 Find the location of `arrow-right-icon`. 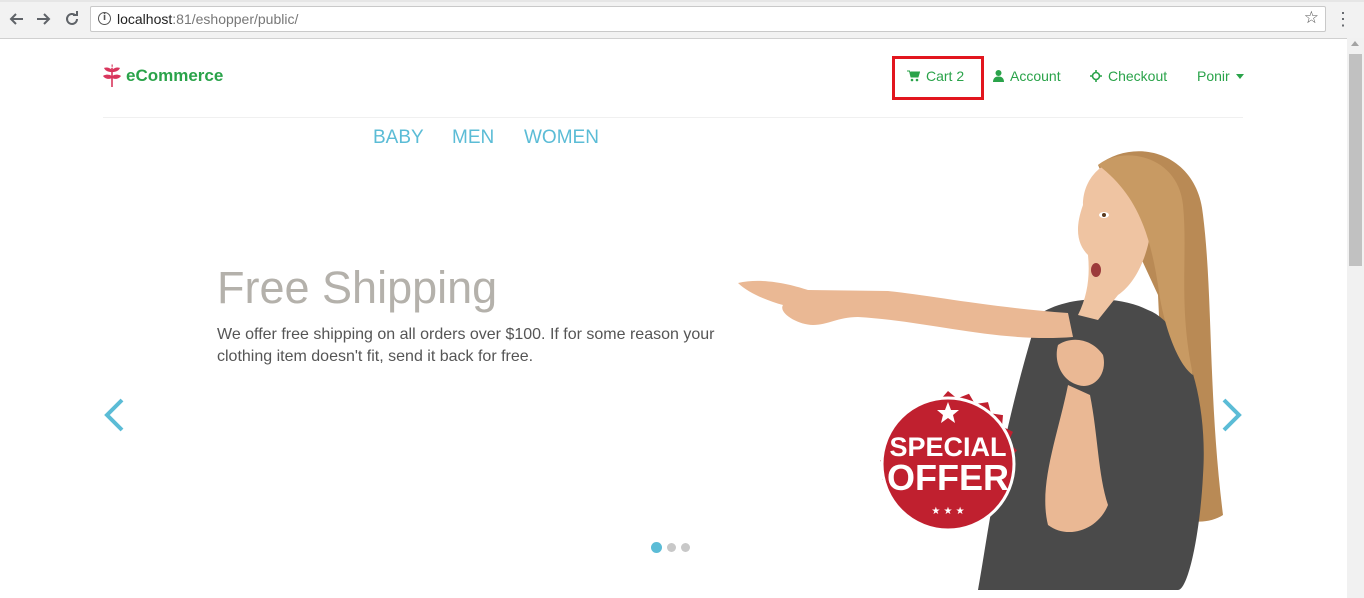

arrow-right-icon is located at coordinates (44, 19).